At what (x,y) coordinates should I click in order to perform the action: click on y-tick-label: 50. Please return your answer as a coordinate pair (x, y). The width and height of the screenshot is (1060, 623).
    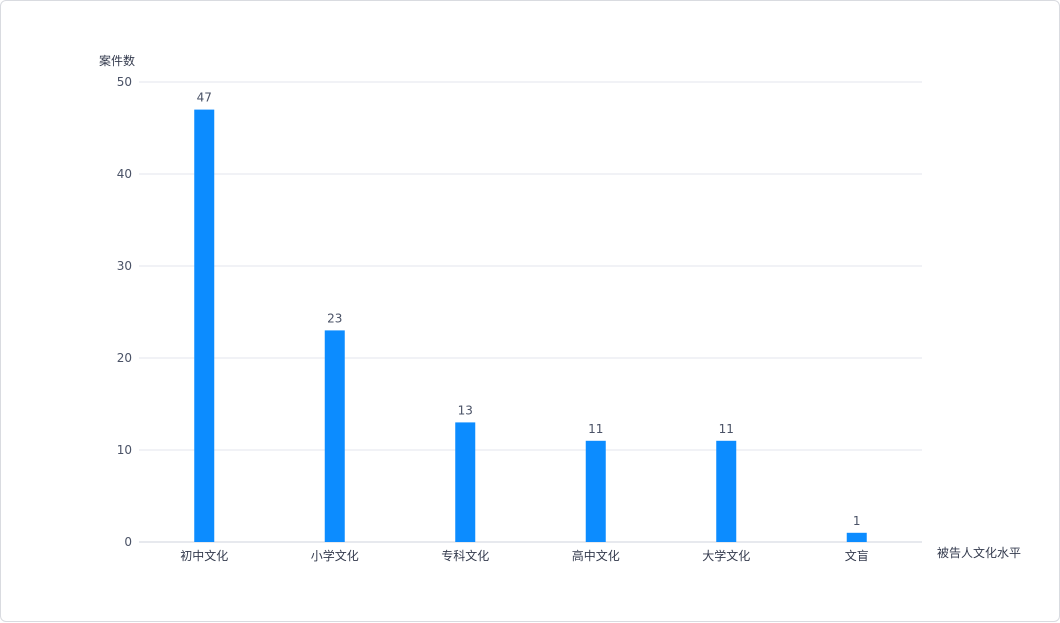
    Looking at the image, I should click on (124, 82).